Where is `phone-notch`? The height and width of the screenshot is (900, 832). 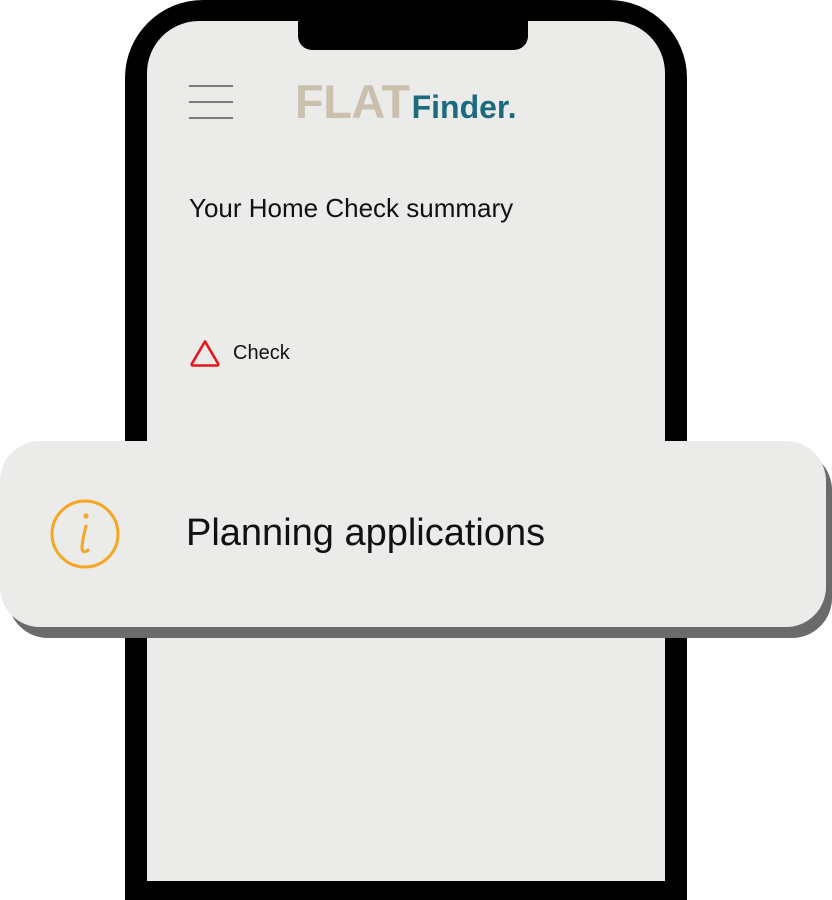 phone-notch is located at coordinates (413, 25).